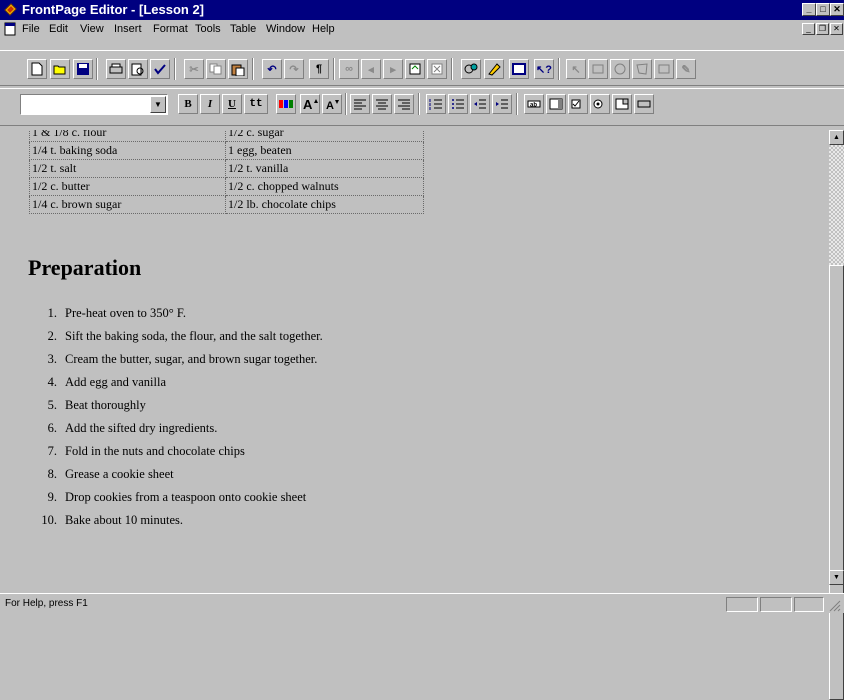  What do you see at coordinates (138, 69) in the screenshot?
I see `print-preview-button` at bounding box center [138, 69].